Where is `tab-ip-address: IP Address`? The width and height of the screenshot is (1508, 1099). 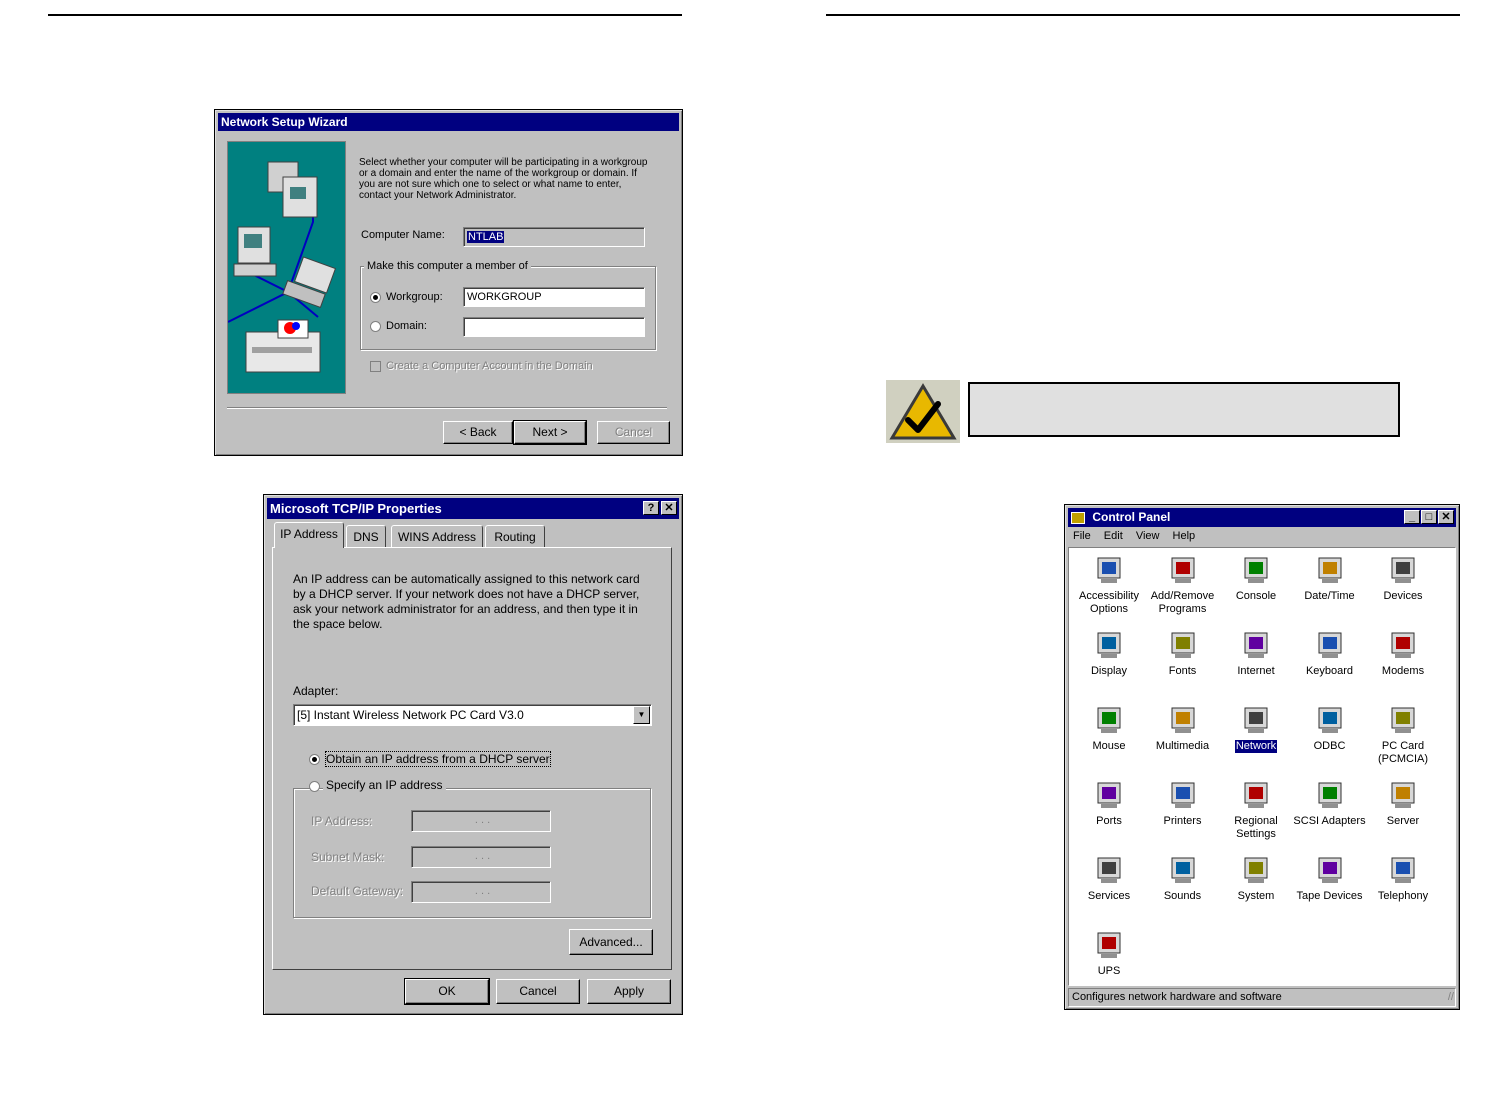
tab-ip-address: IP Address is located at coordinates (309, 535).